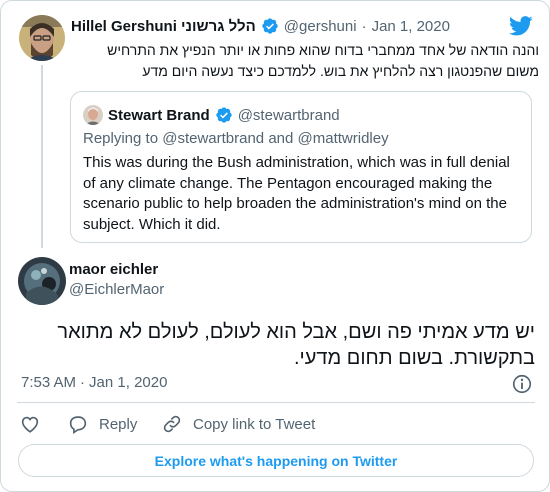 Image resolution: width=550 pixels, height=492 pixels. What do you see at coordinates (116, 289) in the screenshot?
I see `reply-author-handle: @EichlerMaor` at bounding box center [116, 289].